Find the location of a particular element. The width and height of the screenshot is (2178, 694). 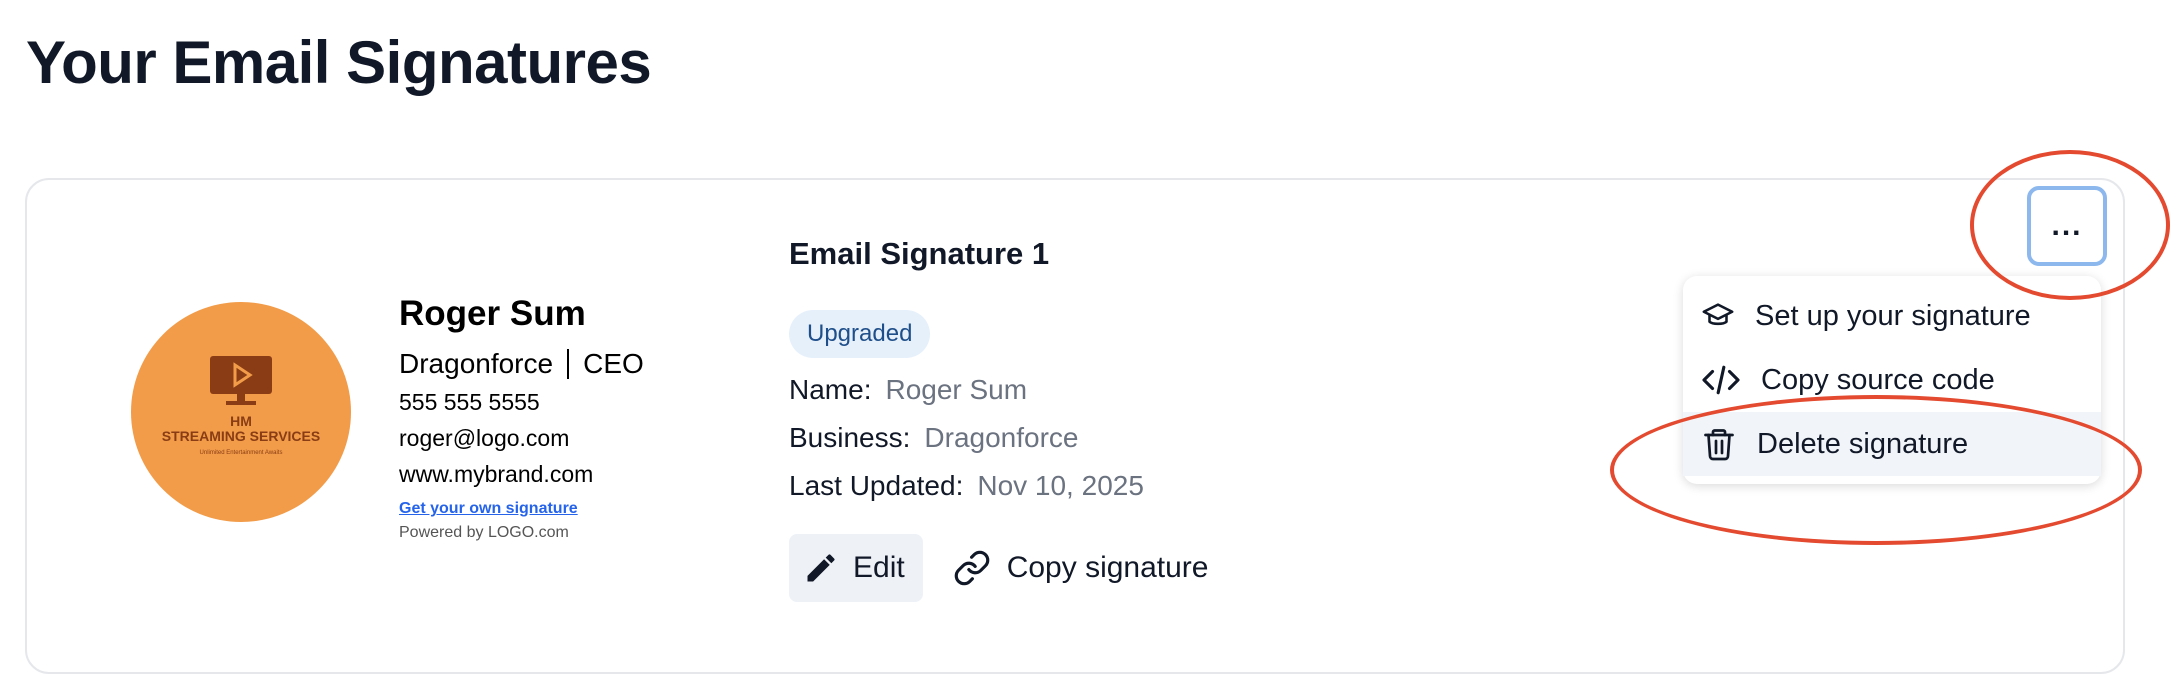

signature-name: Roger Sum is located at coordinates (492, 313).